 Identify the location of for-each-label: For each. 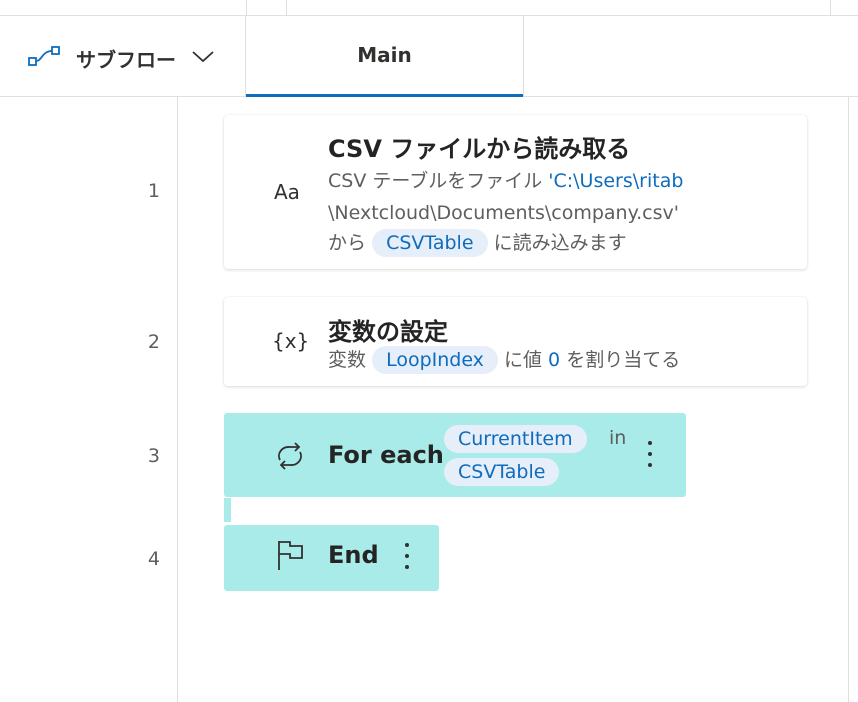
(386, 455).